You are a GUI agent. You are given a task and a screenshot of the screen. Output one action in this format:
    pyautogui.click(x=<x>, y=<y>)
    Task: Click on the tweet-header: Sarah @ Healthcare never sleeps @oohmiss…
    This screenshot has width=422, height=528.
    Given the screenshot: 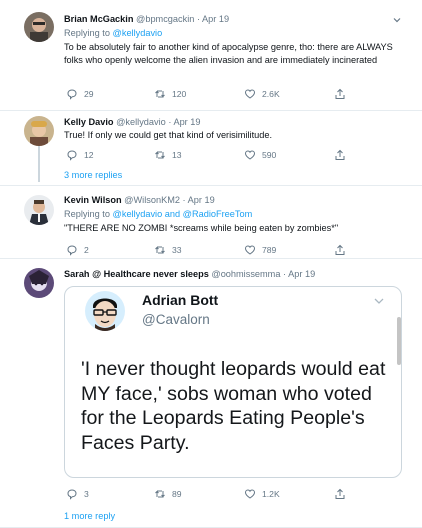 What is the action you would take?
    pyautogui.click(x=190, y=274)
    